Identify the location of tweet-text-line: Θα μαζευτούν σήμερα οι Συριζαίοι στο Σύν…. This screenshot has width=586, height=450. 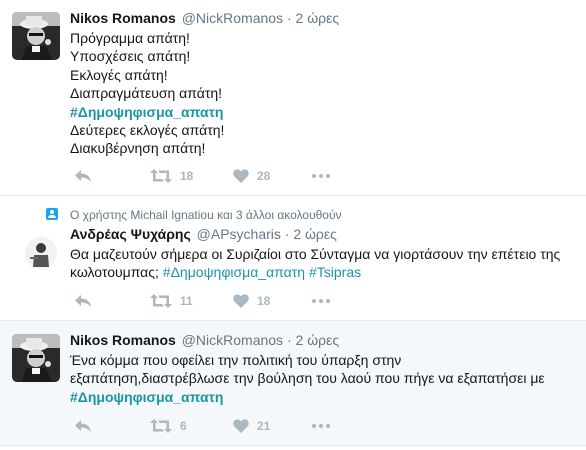
(315, 254).